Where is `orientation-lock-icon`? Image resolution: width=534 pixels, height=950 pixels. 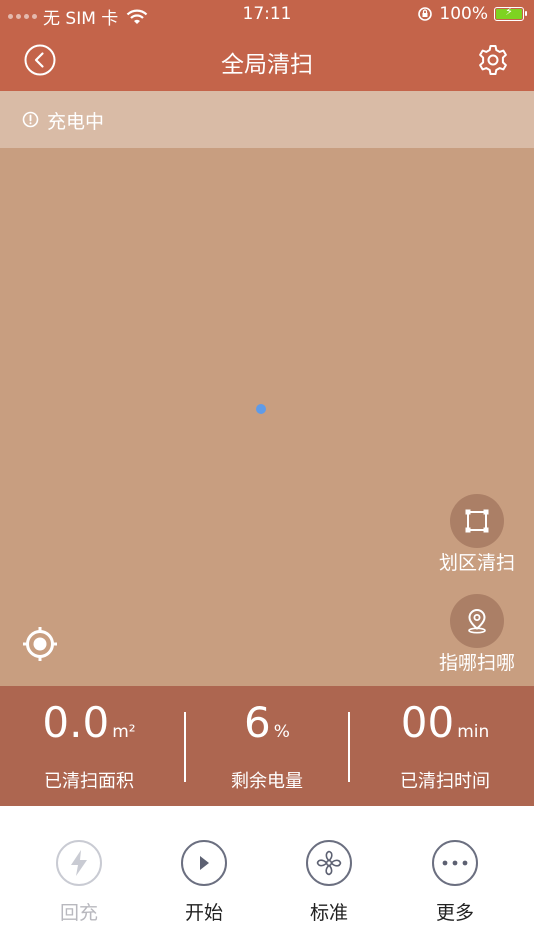 orientation-lock-icon is located at coordinates (425, 14).